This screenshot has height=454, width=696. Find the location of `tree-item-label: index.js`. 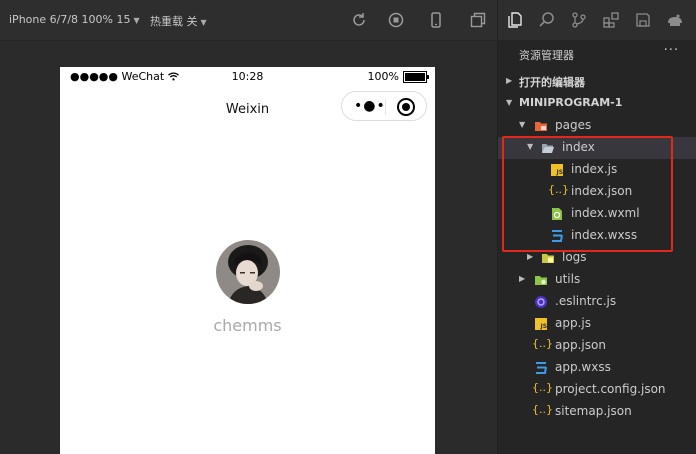

tree-item-label: index.js is located at coordinates (594, 169).